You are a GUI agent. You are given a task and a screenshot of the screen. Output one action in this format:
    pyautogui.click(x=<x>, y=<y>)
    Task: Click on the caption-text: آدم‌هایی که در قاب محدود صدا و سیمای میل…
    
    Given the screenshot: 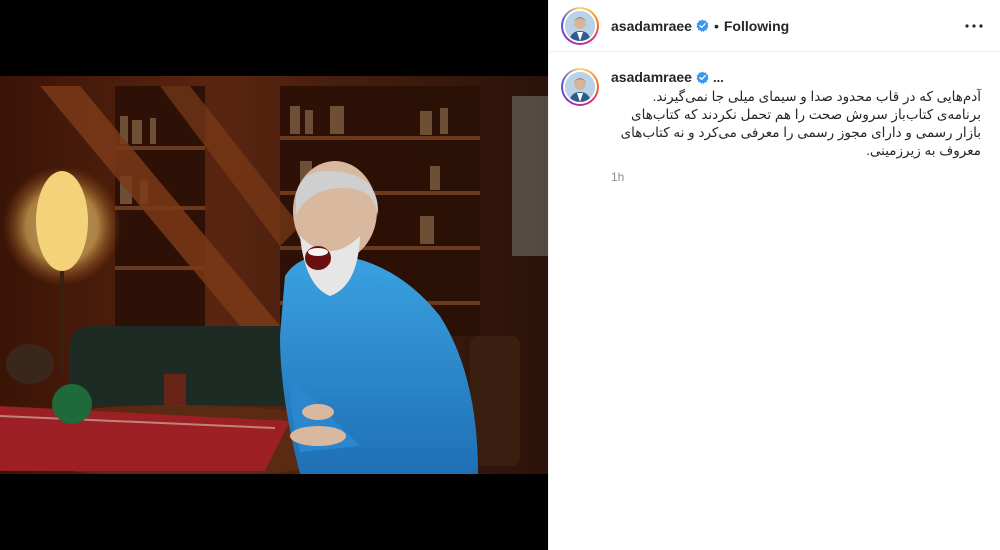 What is the action you would take?
    pyautogui.click(x=800, y=123)
    